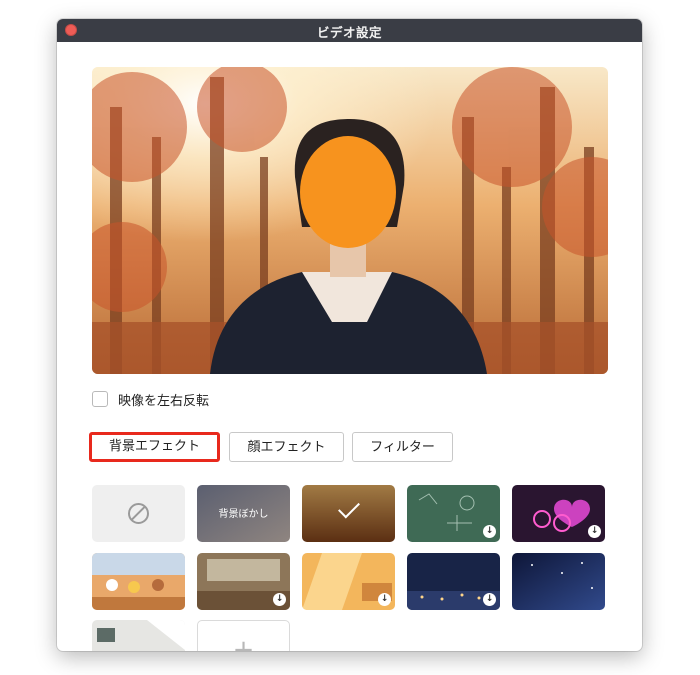  Describe the element at coordinates (348, 513) in the screenshot. I see `background-autumn-forest` at that location.